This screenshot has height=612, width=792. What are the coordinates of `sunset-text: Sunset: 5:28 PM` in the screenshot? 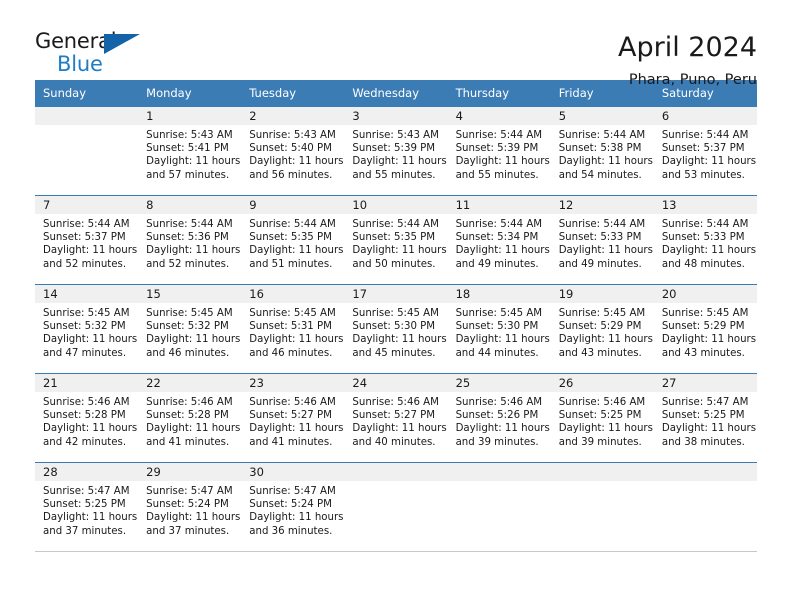 It's located at (187, 416).